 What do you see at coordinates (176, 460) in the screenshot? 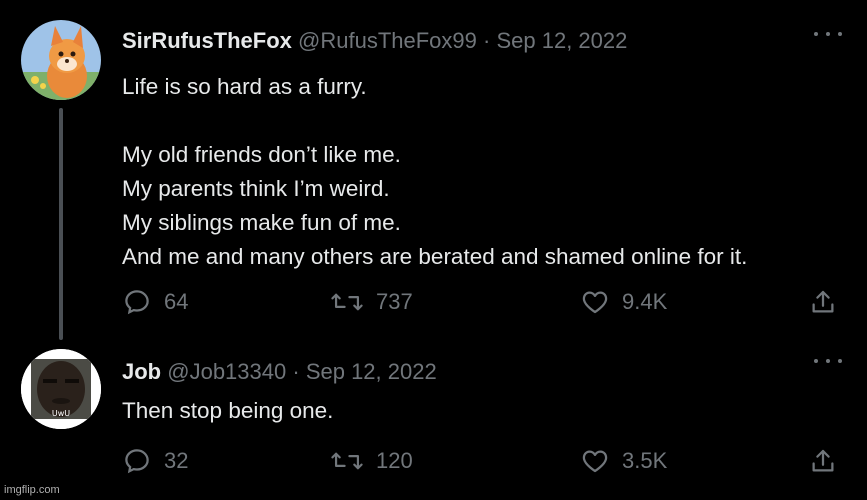
I see `reply-count: 32` at bounding box center [176, 460].